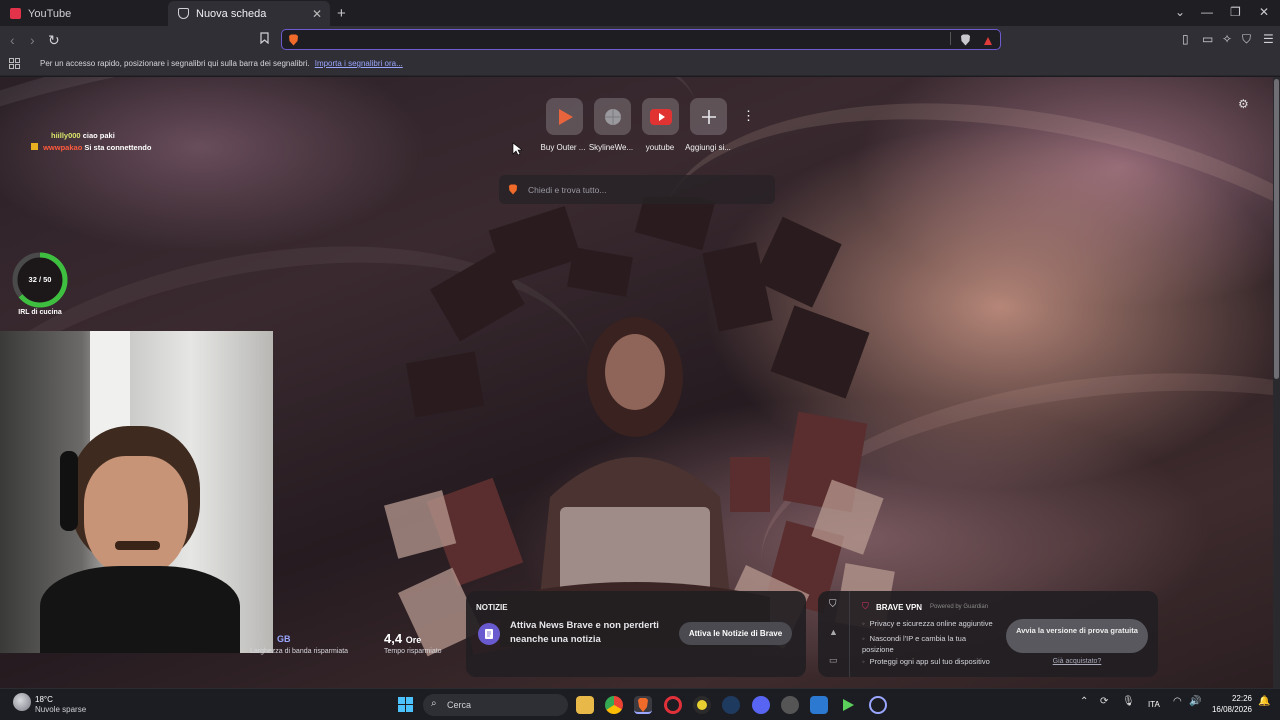  I want to click on chat-user: wwwpakao, so click(63, 147).